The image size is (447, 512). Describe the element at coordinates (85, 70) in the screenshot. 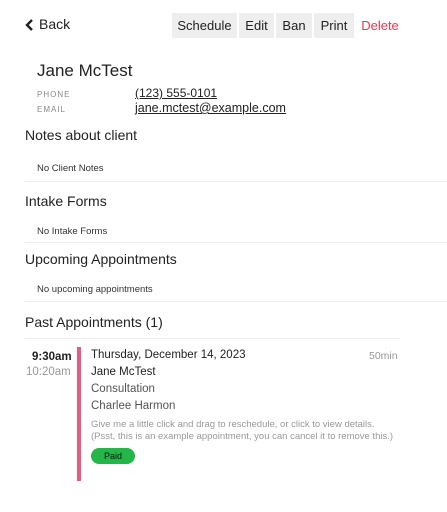

I see `client-name: Jane McTest` at that location.